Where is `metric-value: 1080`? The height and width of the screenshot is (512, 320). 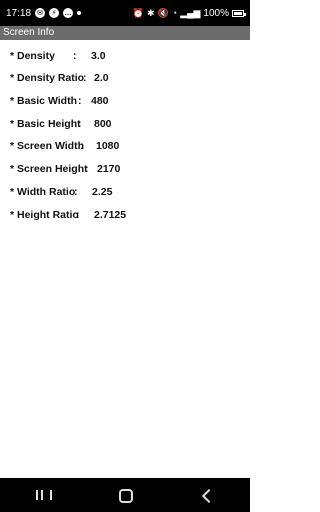
metric-value: 1080 is located at coordinates (108, 146).